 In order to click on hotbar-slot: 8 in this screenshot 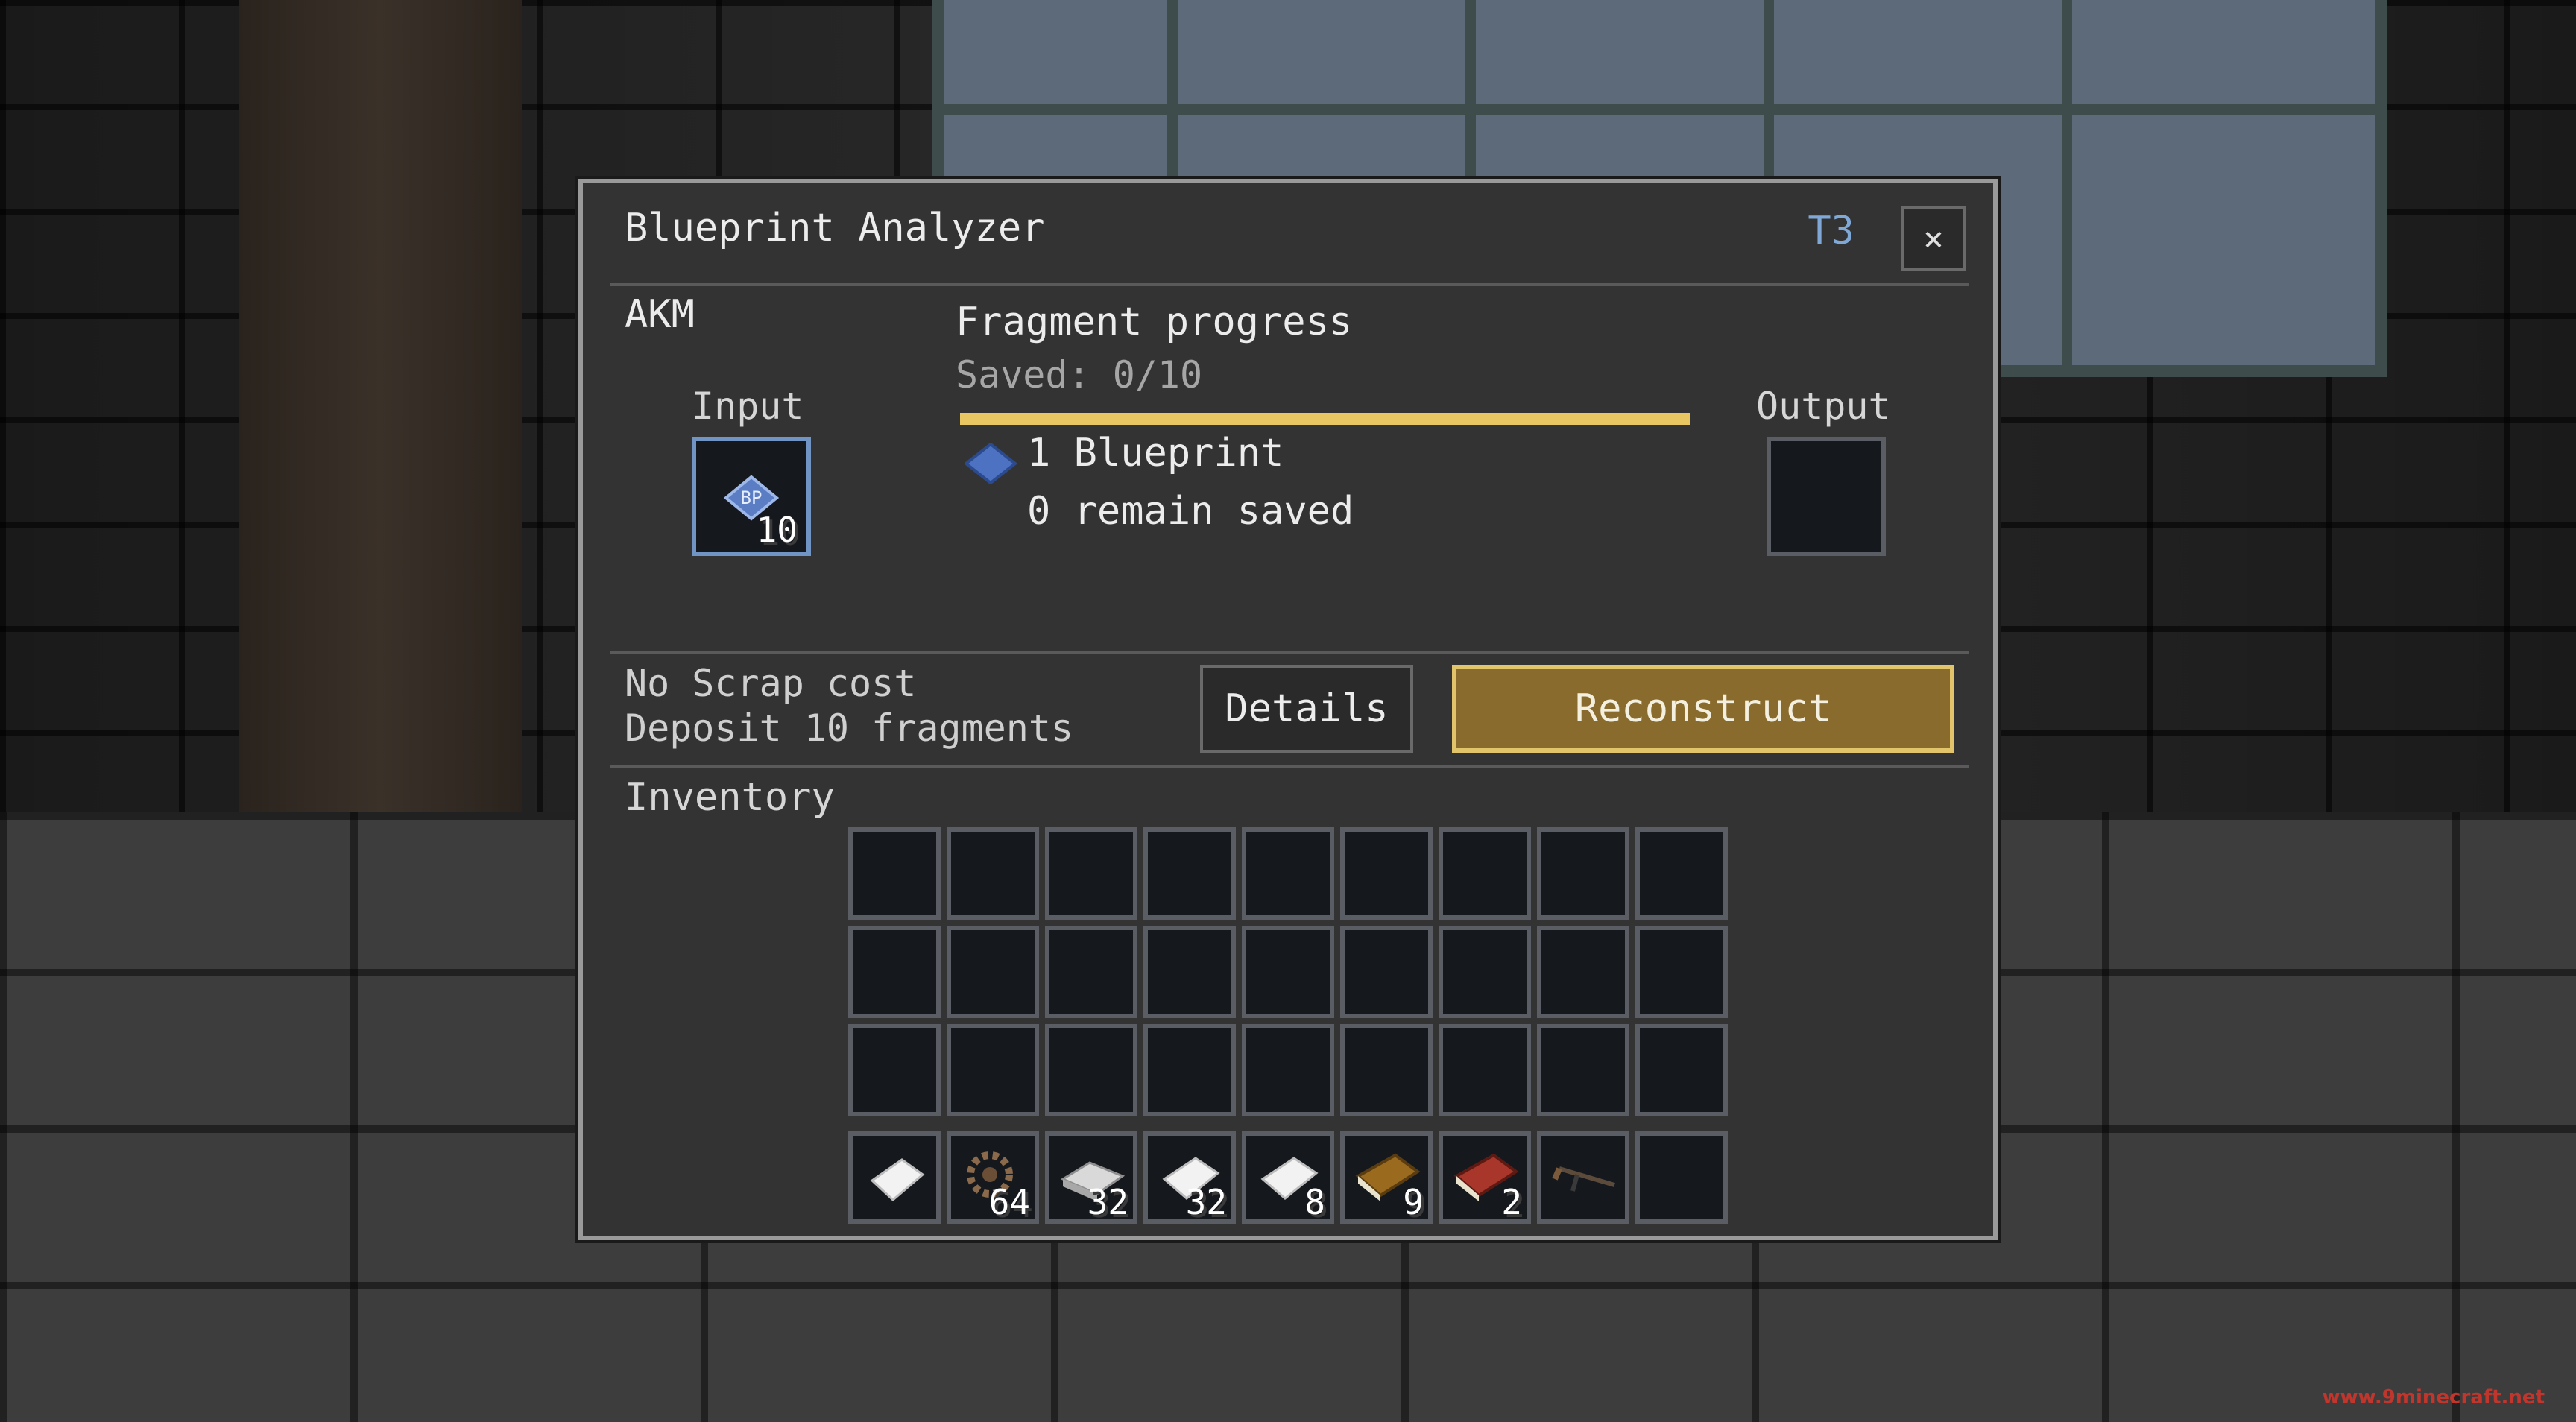, I will do `click(1288, 1177)`.